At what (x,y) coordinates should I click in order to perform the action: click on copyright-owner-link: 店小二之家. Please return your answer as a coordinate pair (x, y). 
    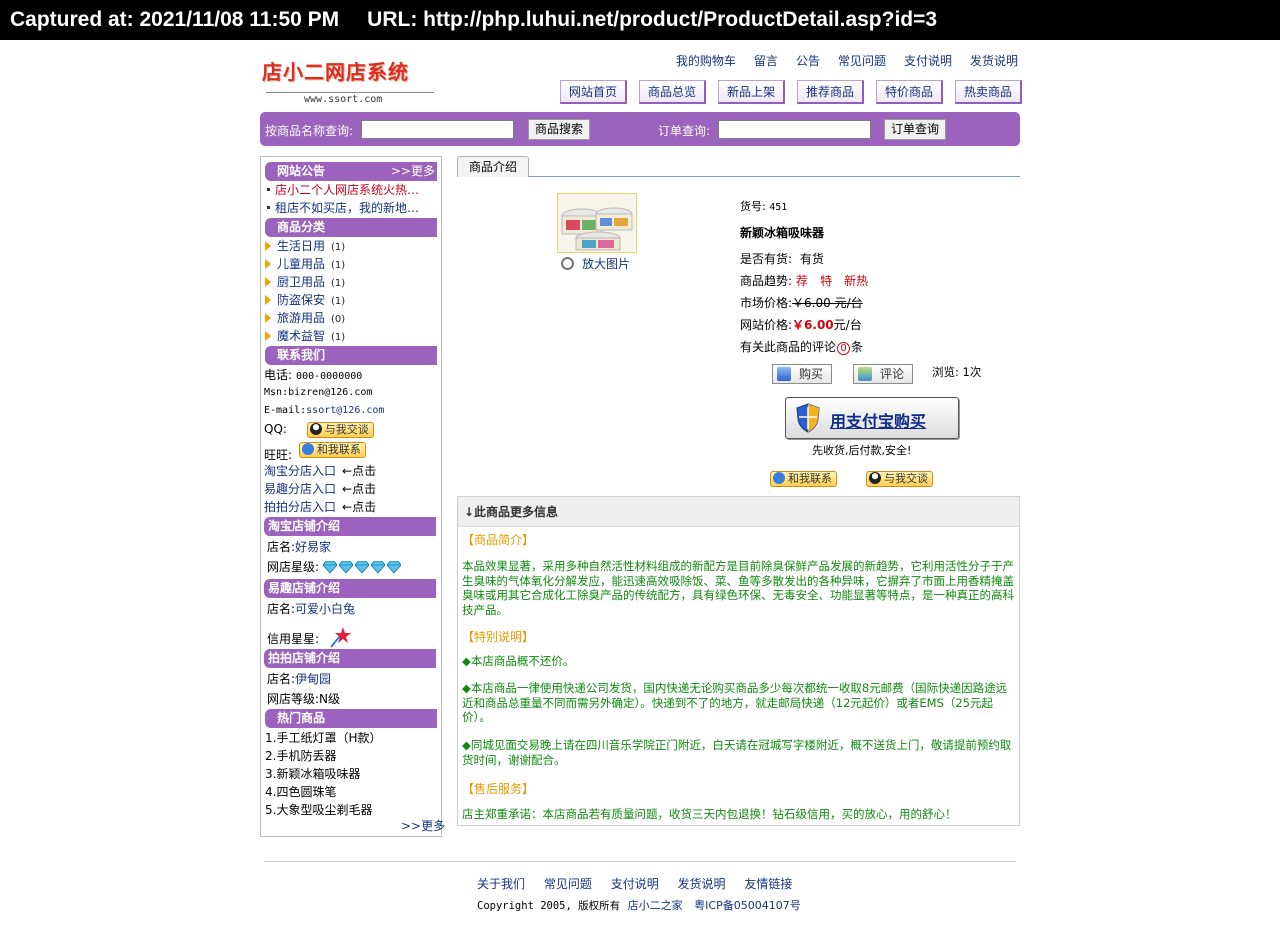
    Looking at the image, I should click on (655, 905).